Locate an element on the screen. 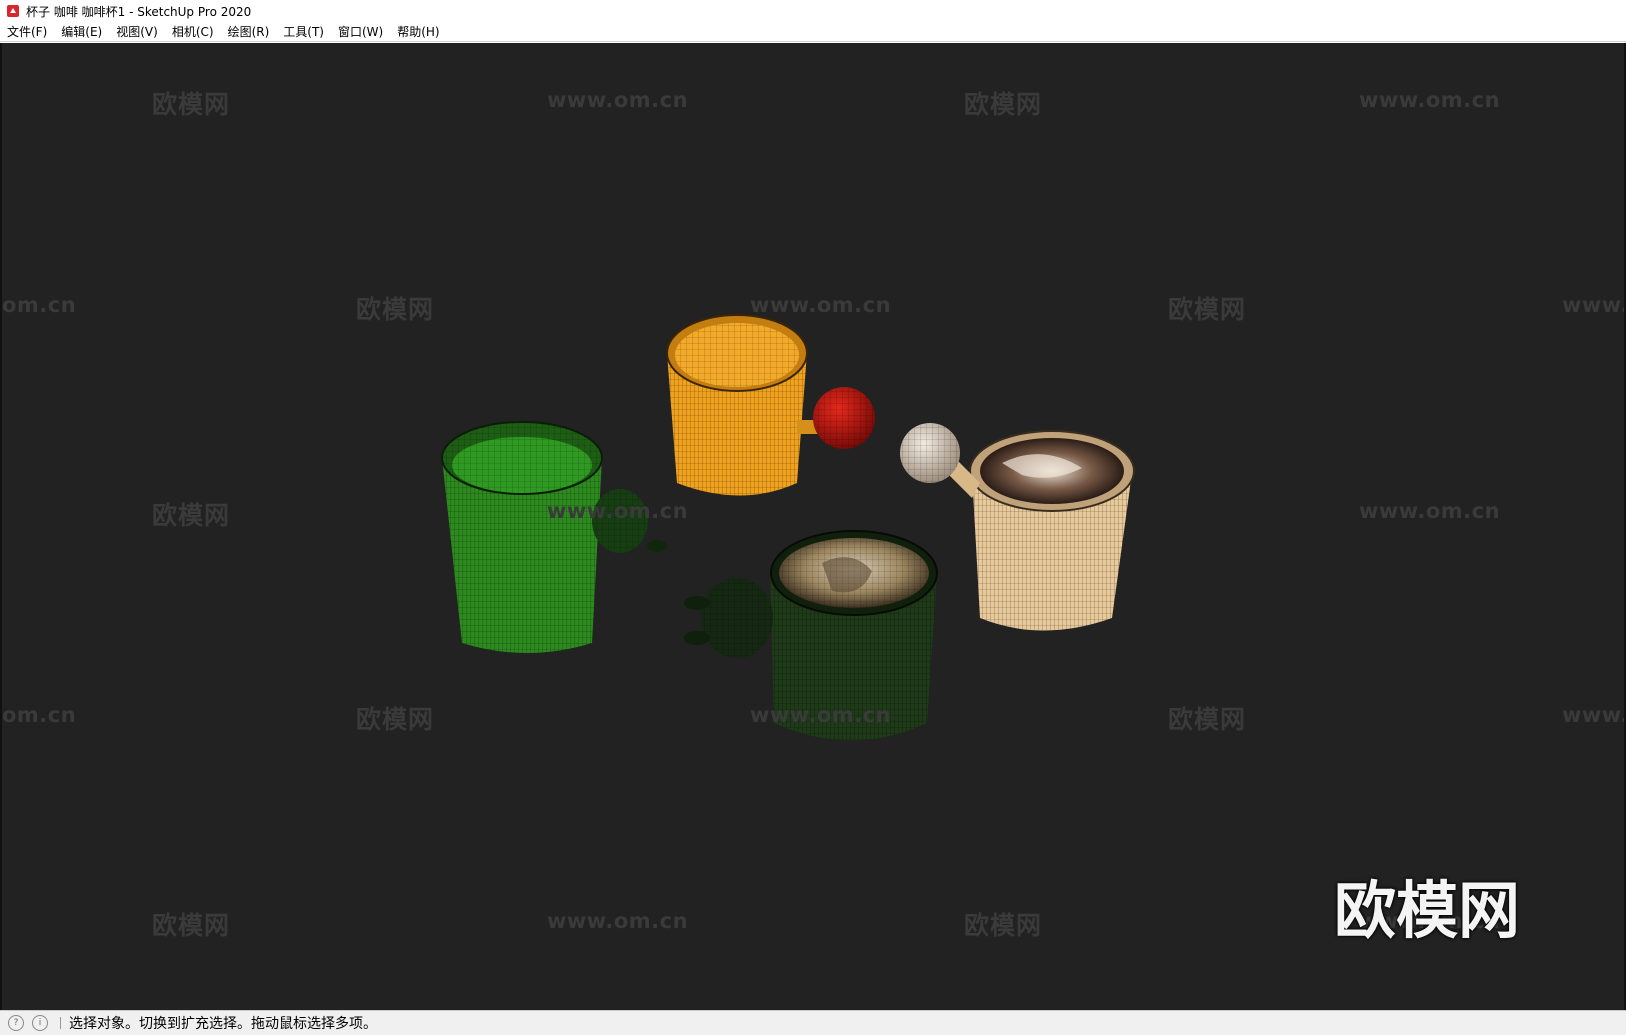 This screenshot has width=1626, height=1035. status-message: 选择对象。切换到扩充选择。拖动鼠标选择多项。 is located at coordinates (223, 1024).